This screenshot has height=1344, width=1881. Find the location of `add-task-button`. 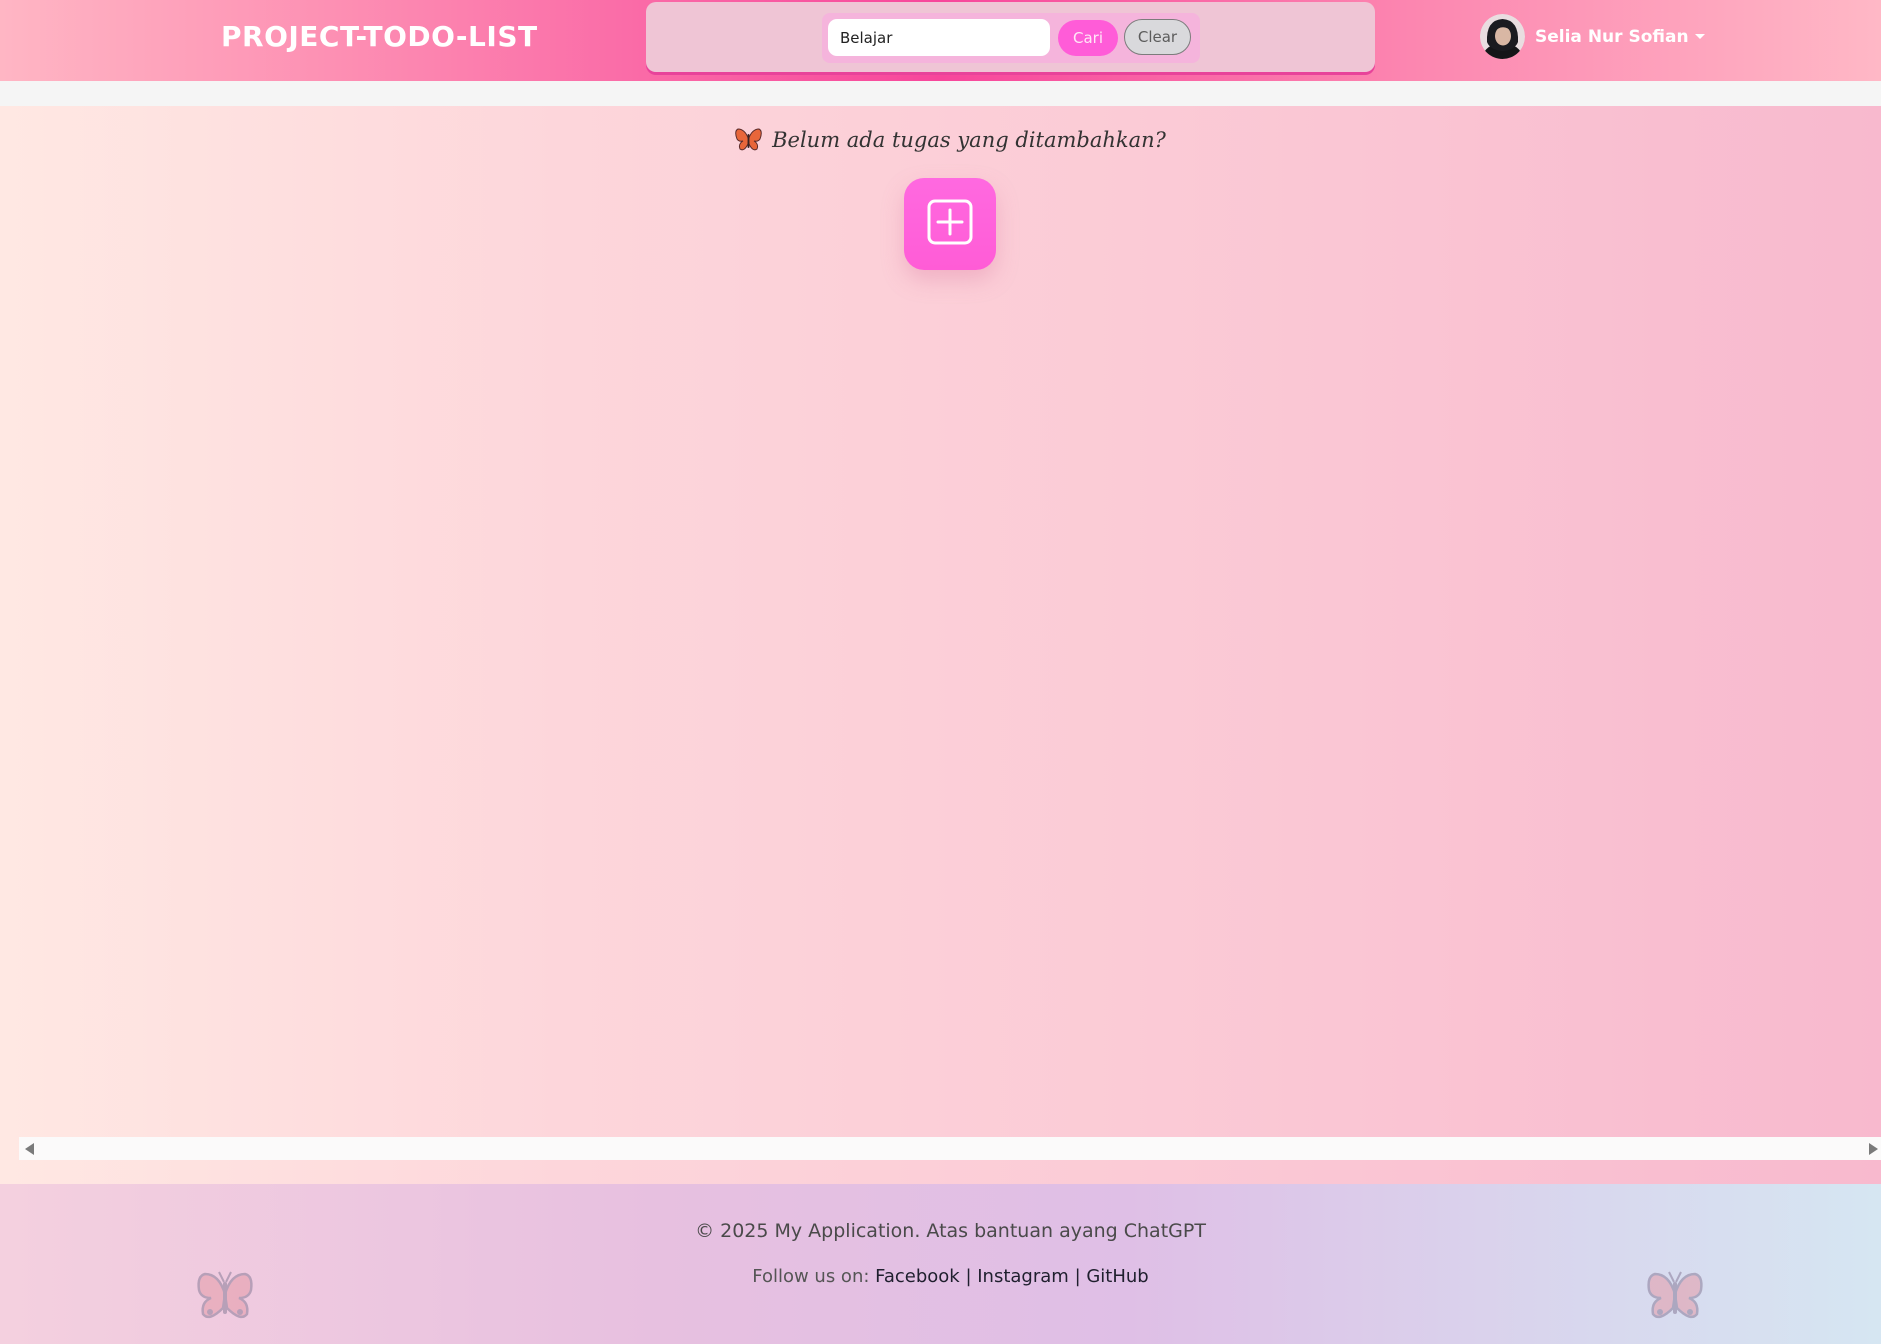

add-task-button is located at coordinates (950, 224).